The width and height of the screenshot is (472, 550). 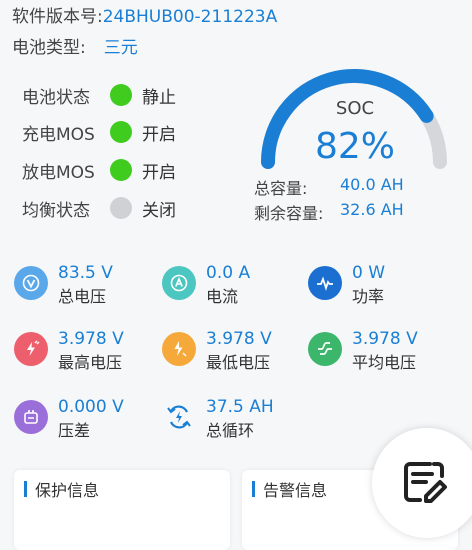 What do you see at coordinates (82, 296) in the screenshot?
I see `metric-label: 总电压` at bounding box center [82, 296].